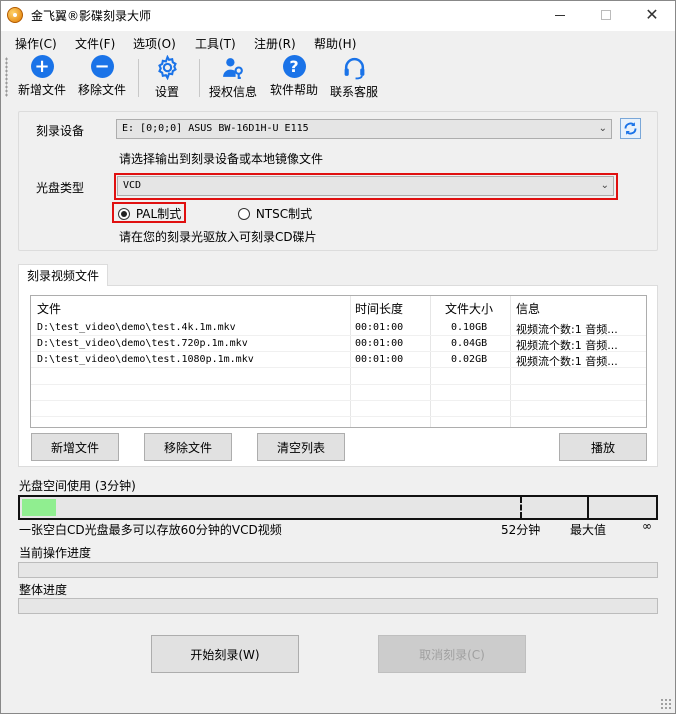 The image size is (676, 714). I want to click on disc-type-label: 光盘类型, so click(60, 188).